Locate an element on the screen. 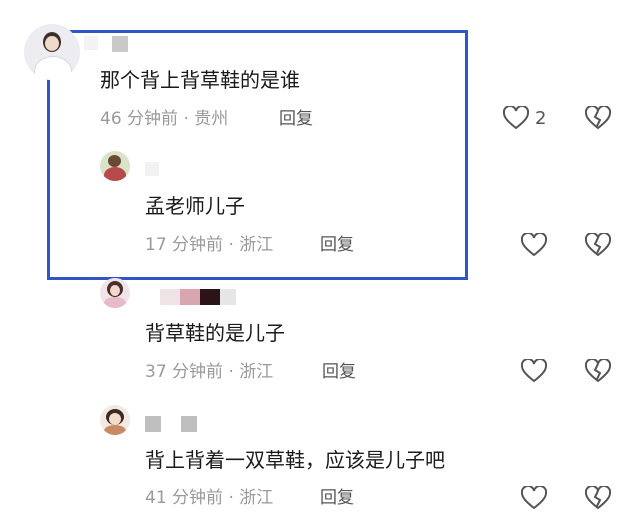 The image size is (640, 523). comment-time: 41 分钟前 · 浙江 is located at coordinates (209, 498).